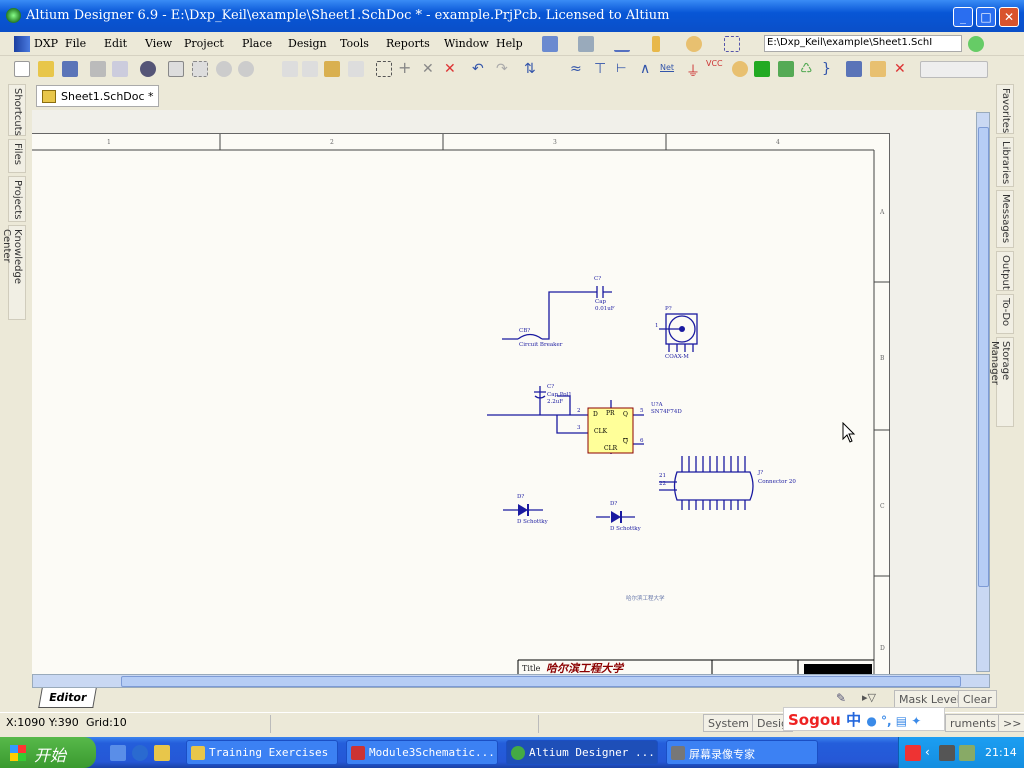 This screenshot has height=768, width=1024. What do you see at coordinates (578, 69) in the screenshot?
I see `place-wire-icon: ≈` at bounding box center [578, 69].